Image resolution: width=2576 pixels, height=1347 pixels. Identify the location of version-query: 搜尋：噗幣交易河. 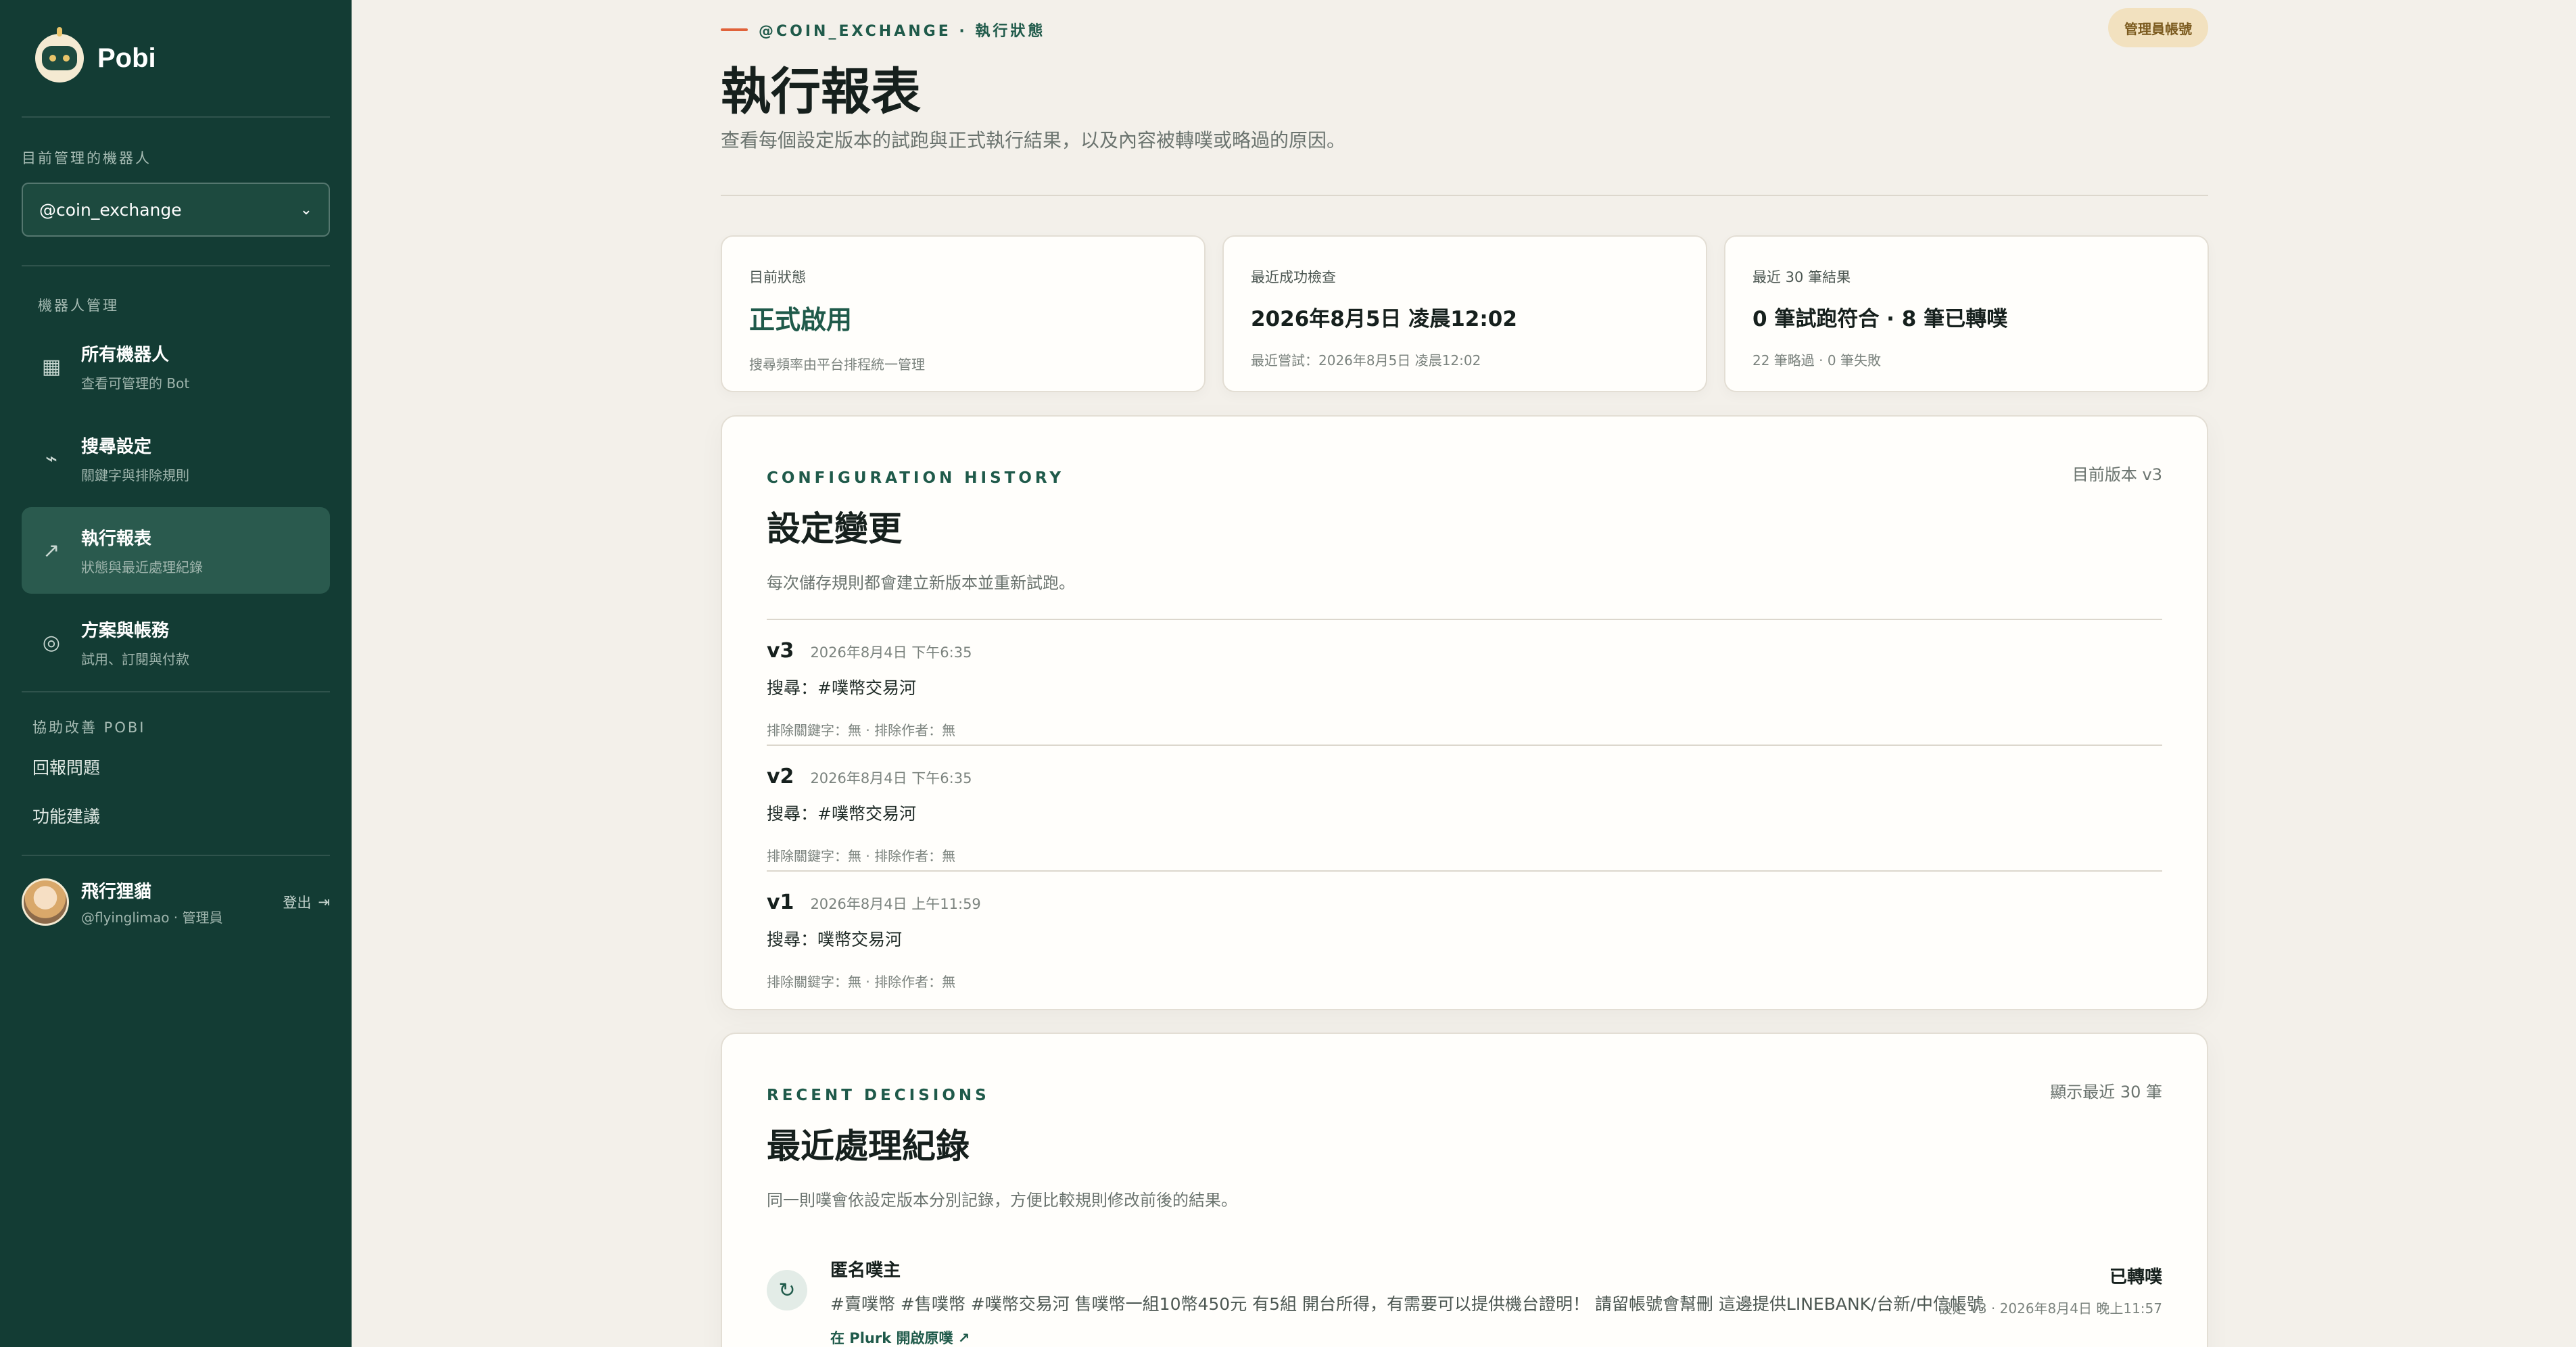
(835, 939).